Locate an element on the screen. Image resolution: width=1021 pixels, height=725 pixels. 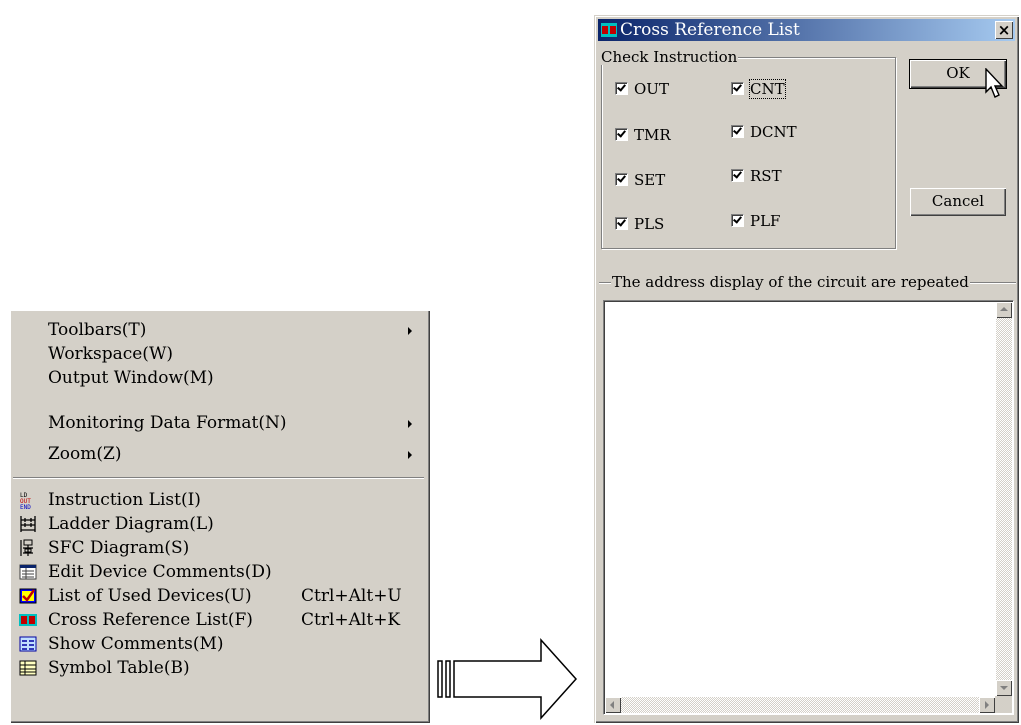
checkbox-label: SET is located at coordinates (650, 180).